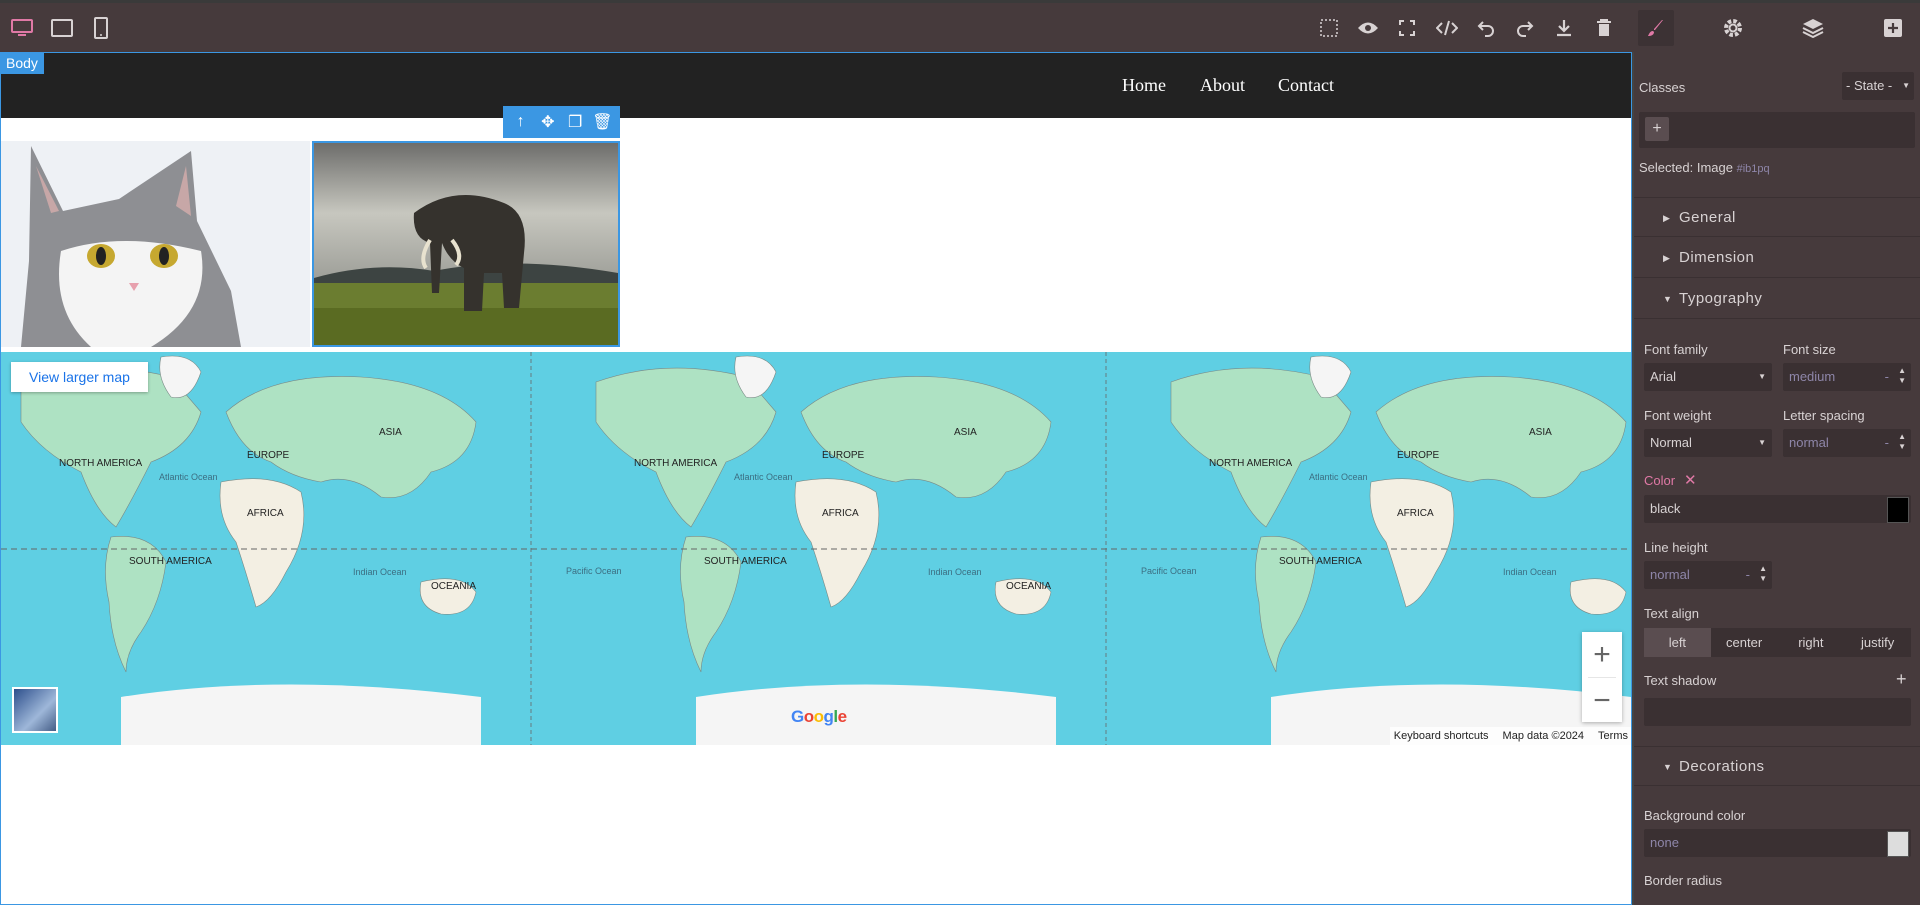 The width and height of the screenshot is (1920, 905). I want to click on chevron-down-icon: ▼, so click(1762, 442).